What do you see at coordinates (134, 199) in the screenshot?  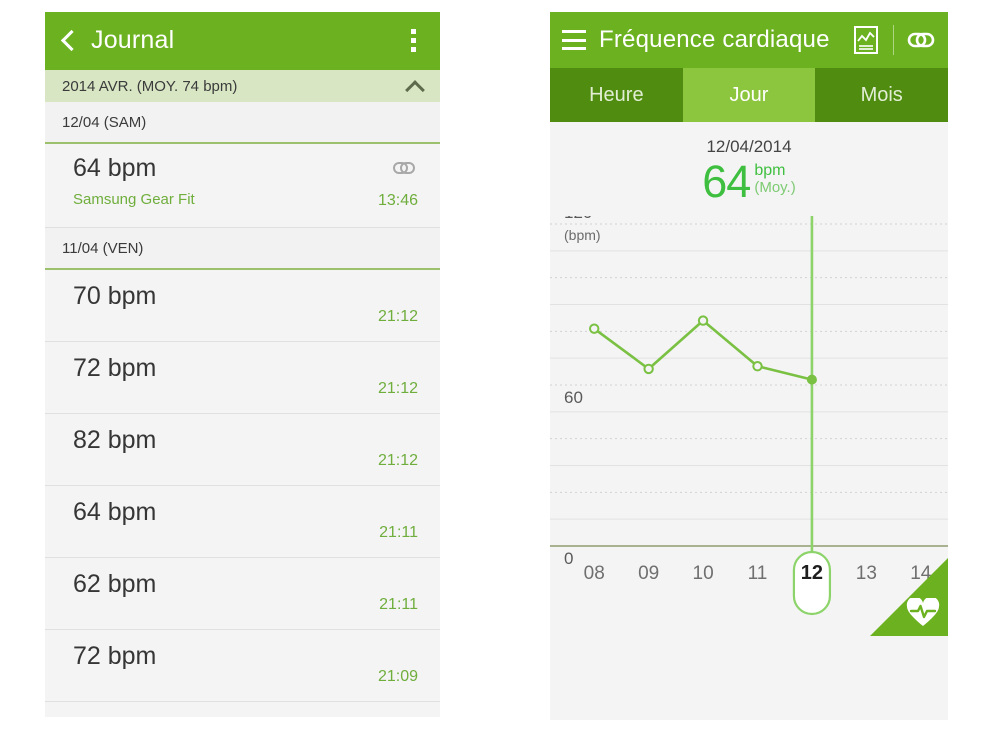 I see `hr-source-device: Samsung Gear Fit` at bounding box center [134, 199].